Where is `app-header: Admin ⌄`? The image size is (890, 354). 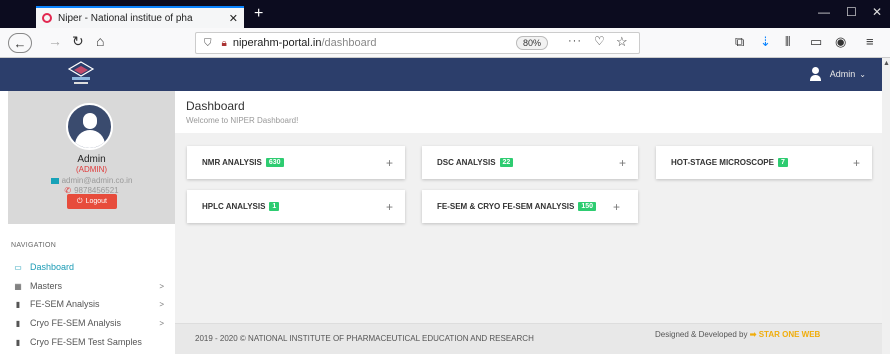 app-header: Admin ⌄ is located at coordinates (441, 74).